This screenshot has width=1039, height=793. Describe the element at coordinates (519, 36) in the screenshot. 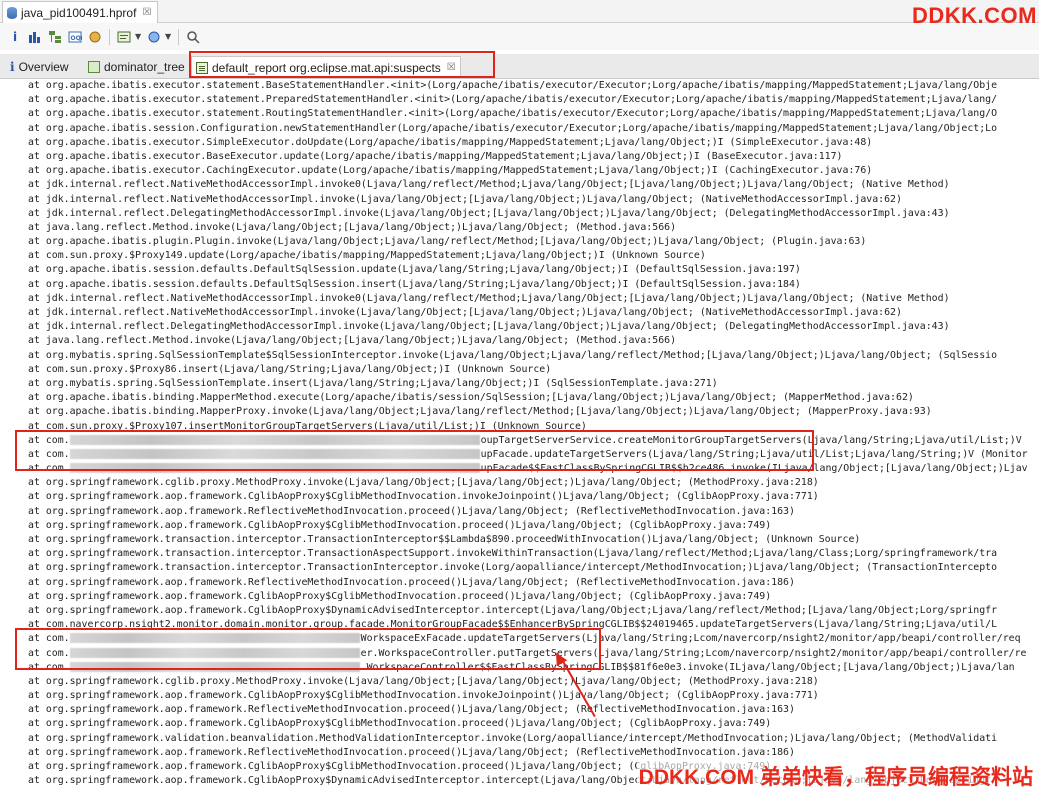

I see `toolbar: i OQL ▼ ▼` at that location.